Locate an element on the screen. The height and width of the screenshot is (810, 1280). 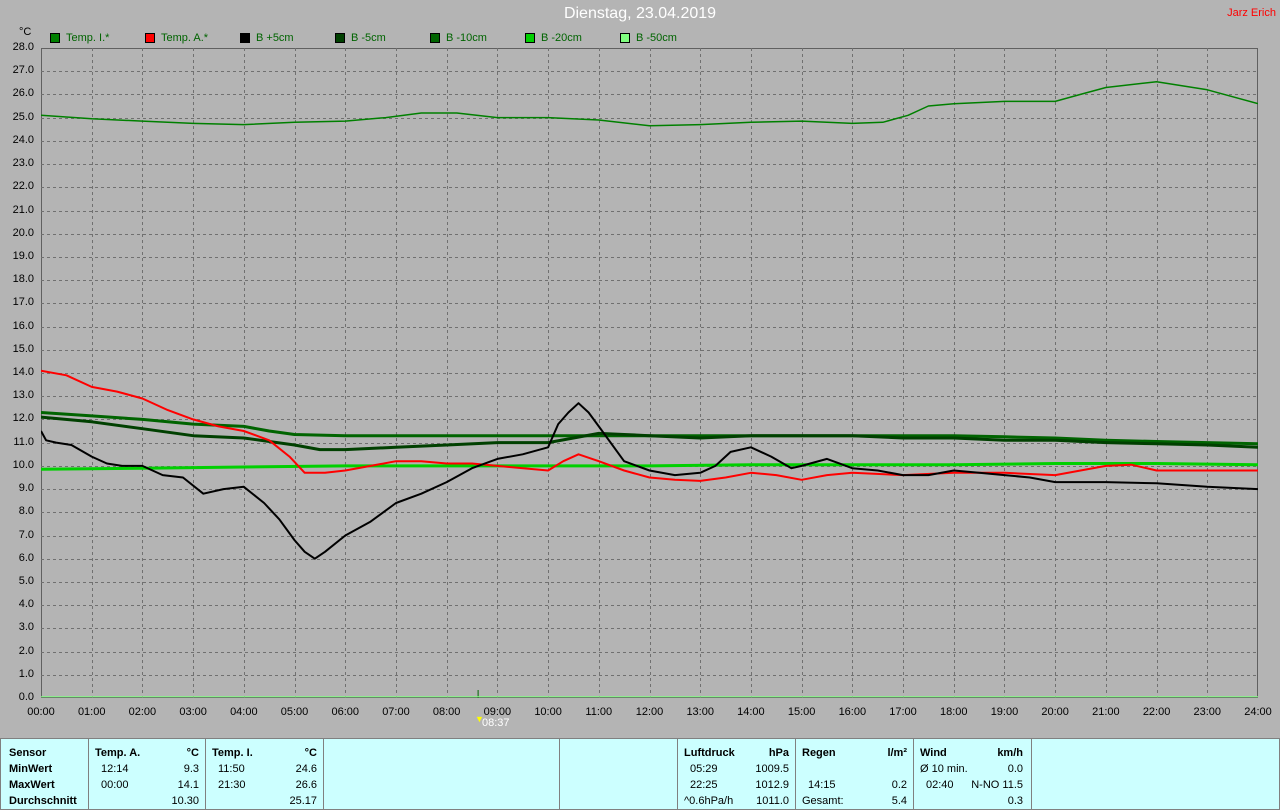
author-label: Jarz Erich is located at coordinates (1251, 13).